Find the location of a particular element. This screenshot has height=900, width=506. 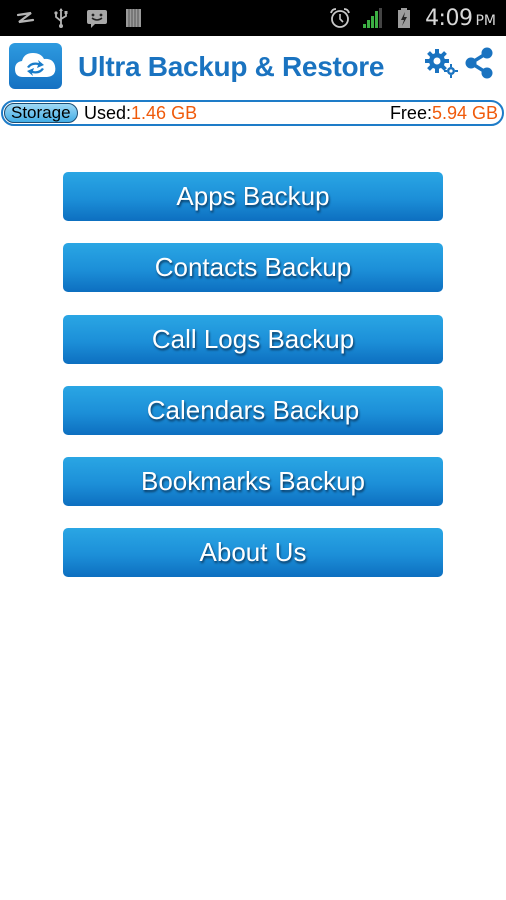

call-logs-backup-button: Call Logs Backup is located at coordinates (253, 339).